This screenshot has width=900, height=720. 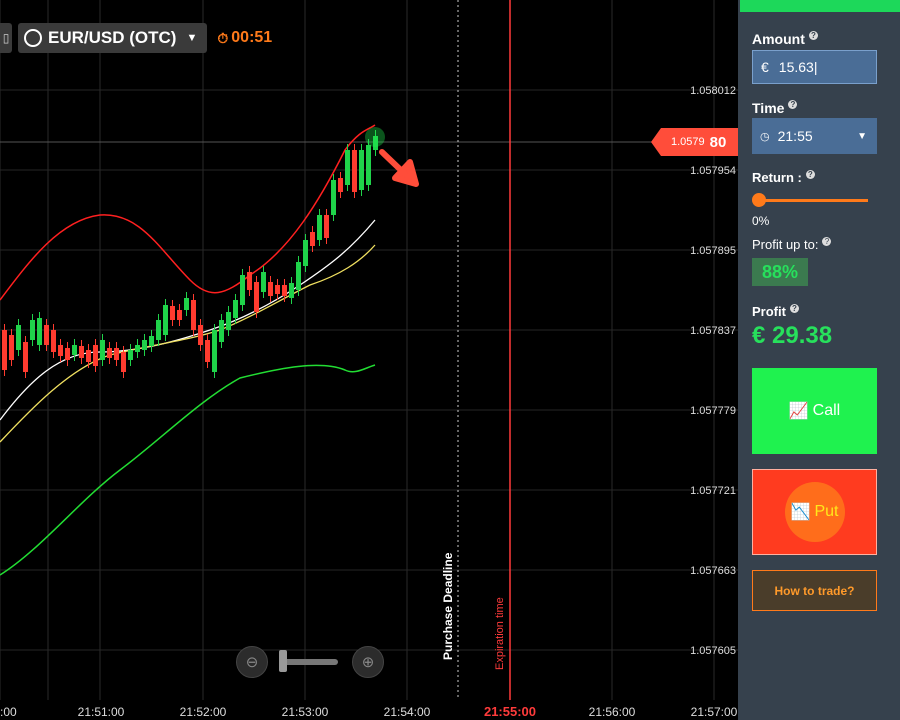 What do you see at coordinates (713, 571) in the screenshot?
I see `price-level-label: 1.057663` at bounding box center [713, 571].